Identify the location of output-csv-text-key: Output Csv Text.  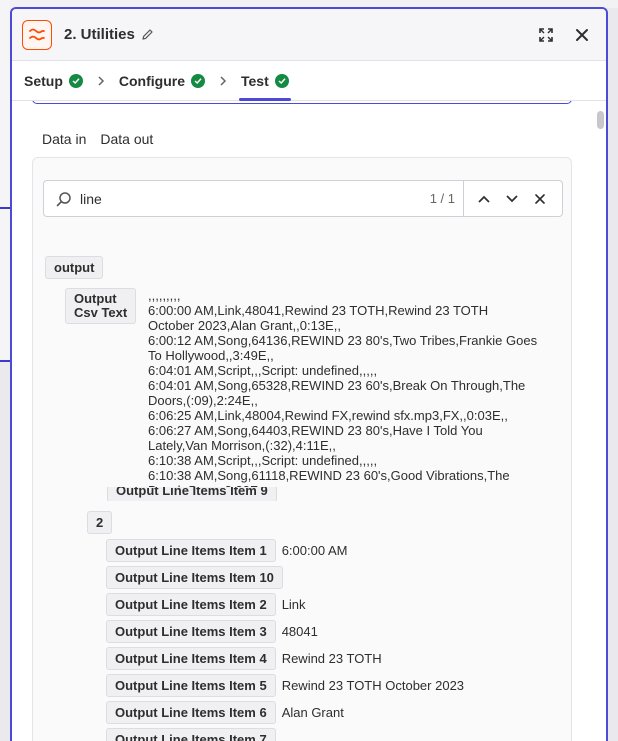
(101, 306).